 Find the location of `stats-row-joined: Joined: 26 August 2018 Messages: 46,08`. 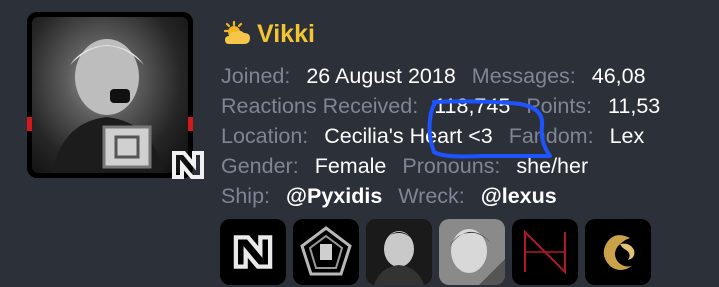

stats-row-joined: Joined: 26 August 2018 Messages: 46,08 is located at coordinates (440, 79).